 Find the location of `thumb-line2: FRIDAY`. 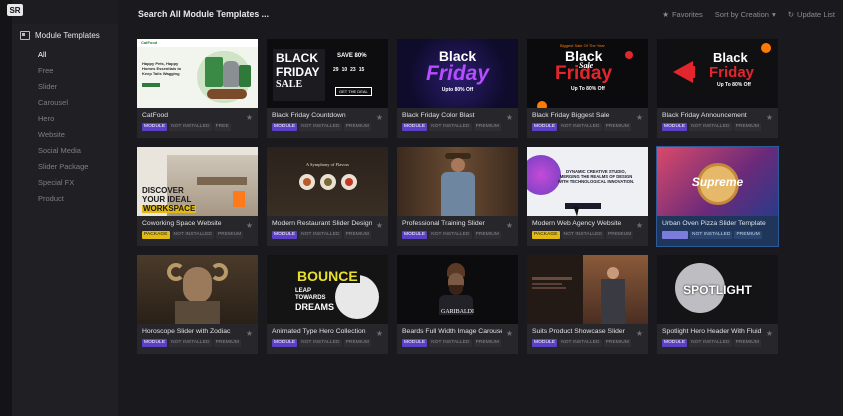

thumb-line2: FRIDAY is located at coordinates (298, 72).